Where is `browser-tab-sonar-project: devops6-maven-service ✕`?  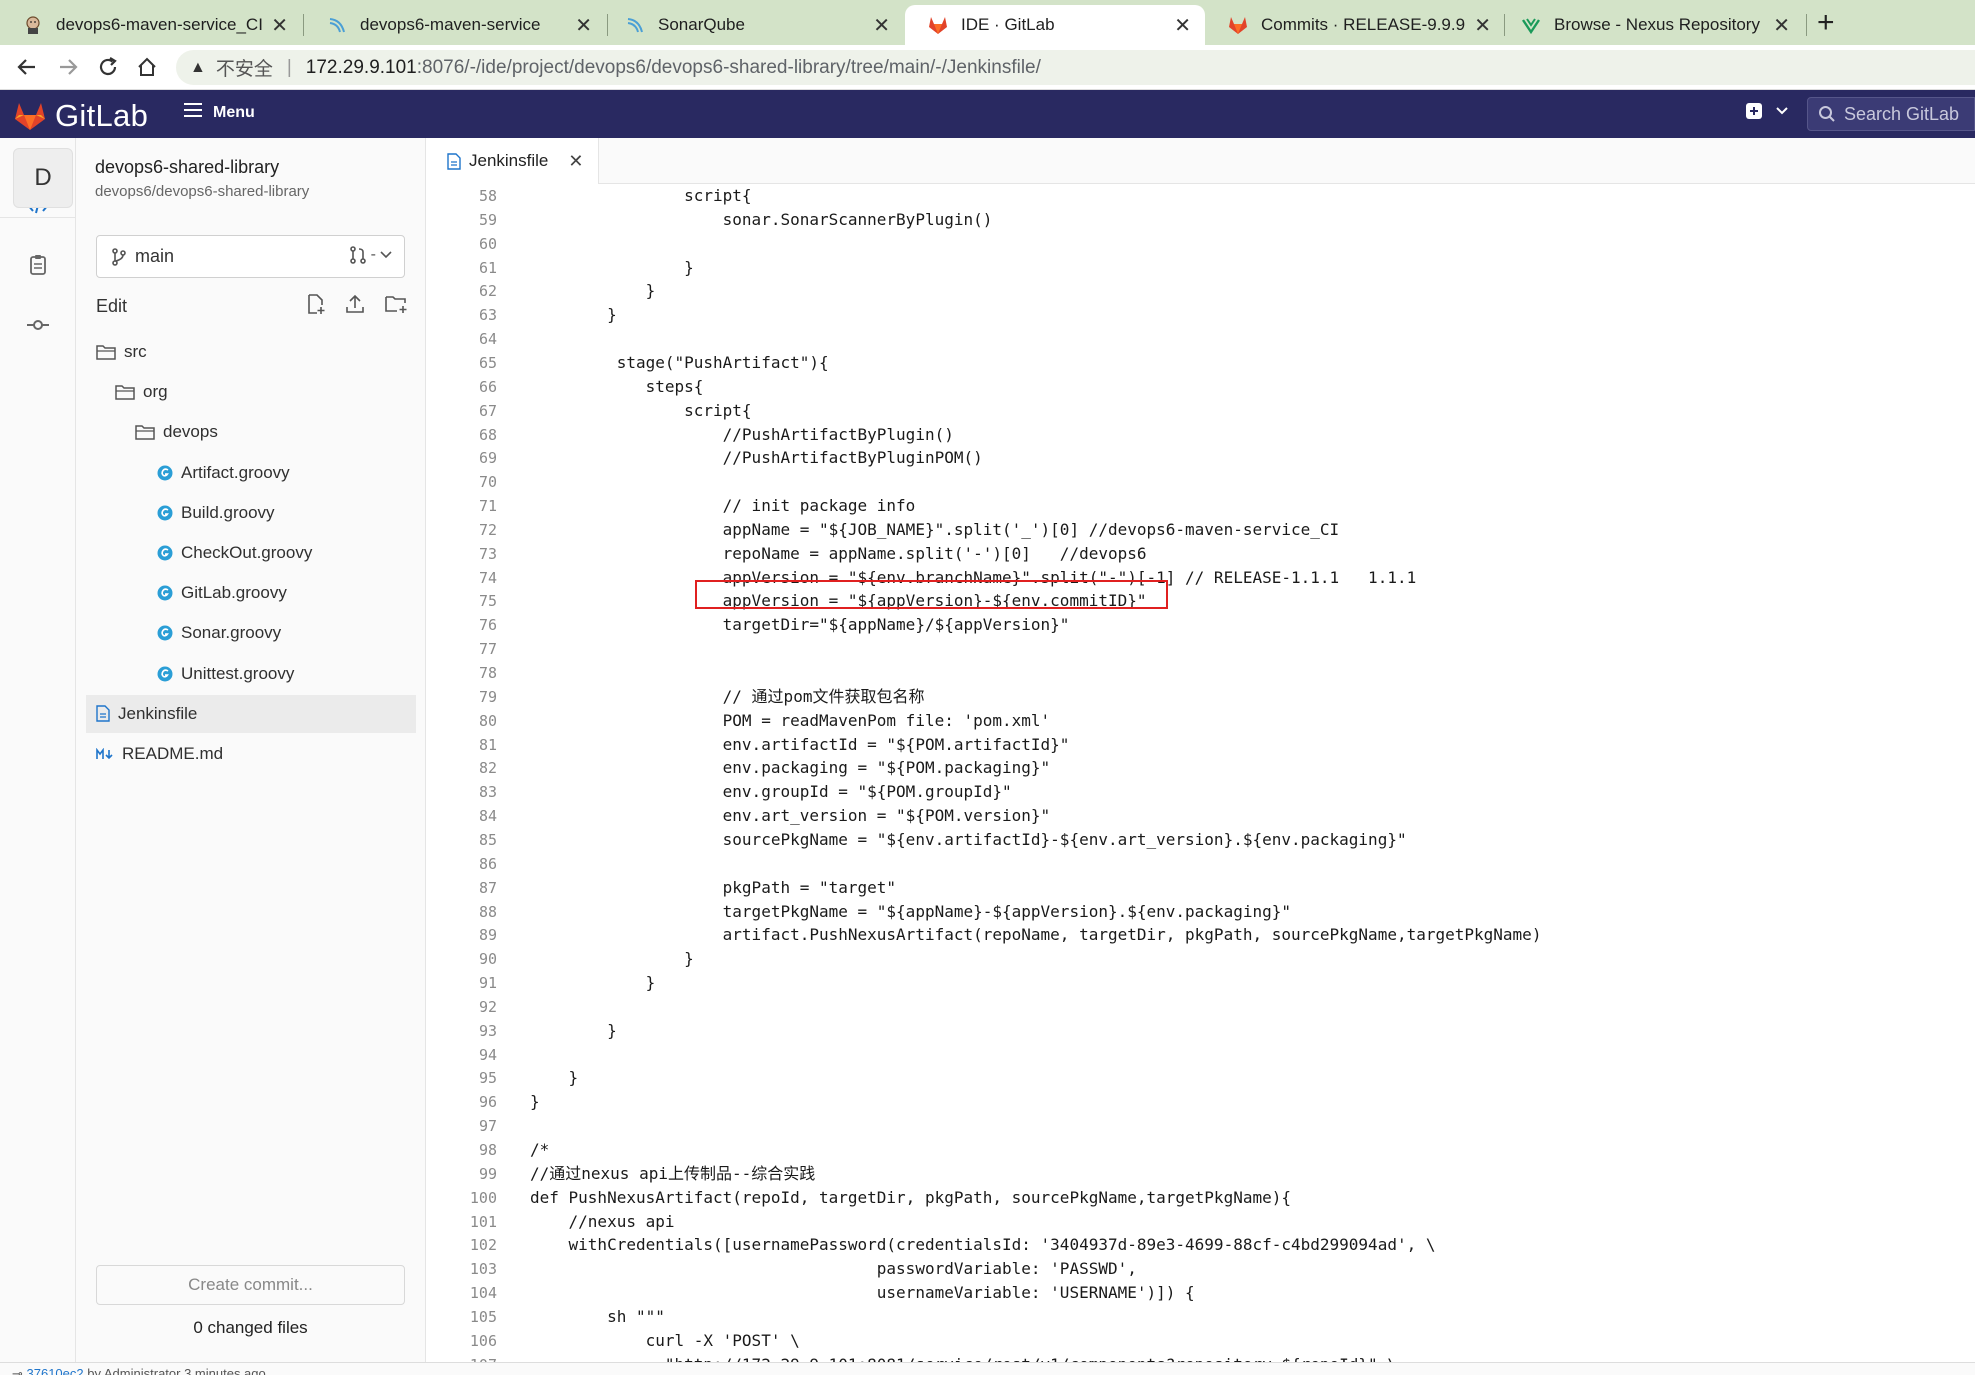
browser-tab-sonar-project: devops6-maven-service ✕ is located at coordinates (455, 25).